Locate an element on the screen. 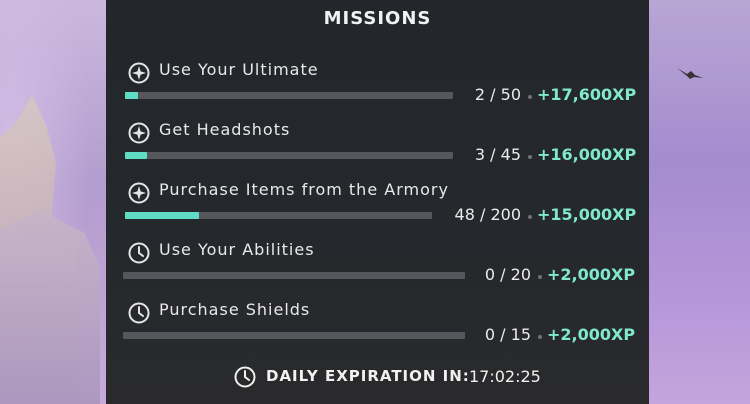 This screenshot has height=404, width=750. expiration-label: DAILY EXPIRATION IN: is located at coordinates (368, 376).